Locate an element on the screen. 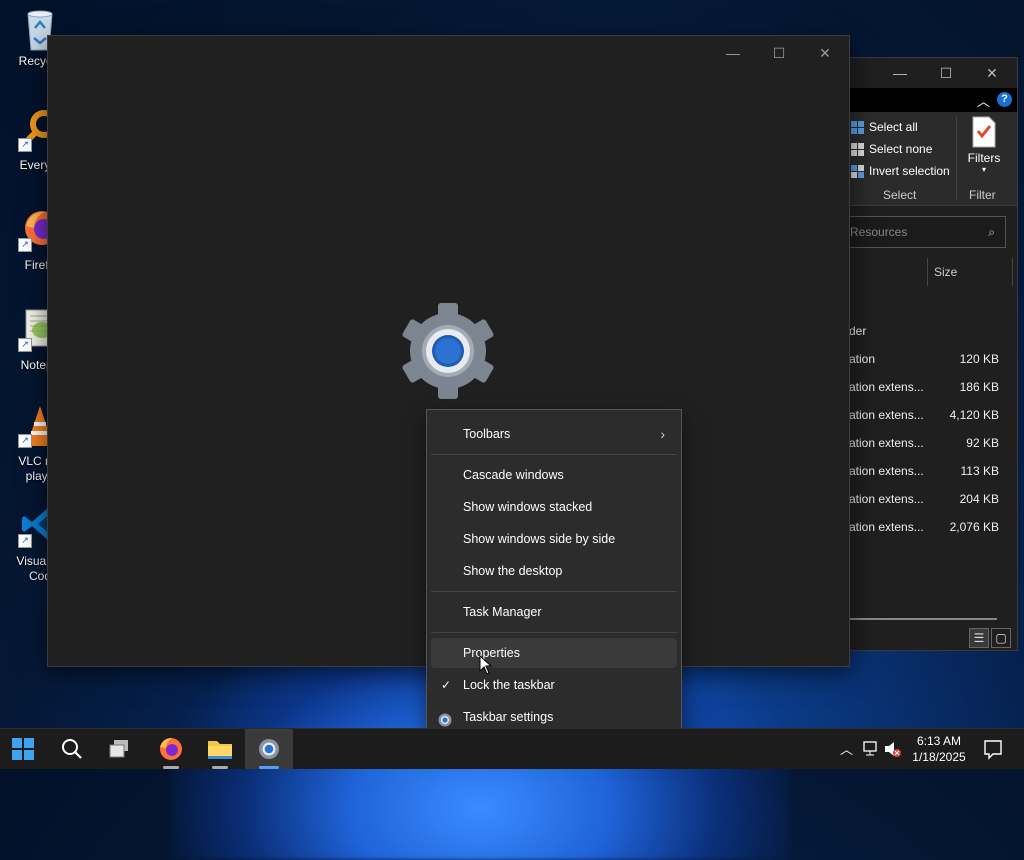  taskbar-firefox is located at coordinates (171, 749).